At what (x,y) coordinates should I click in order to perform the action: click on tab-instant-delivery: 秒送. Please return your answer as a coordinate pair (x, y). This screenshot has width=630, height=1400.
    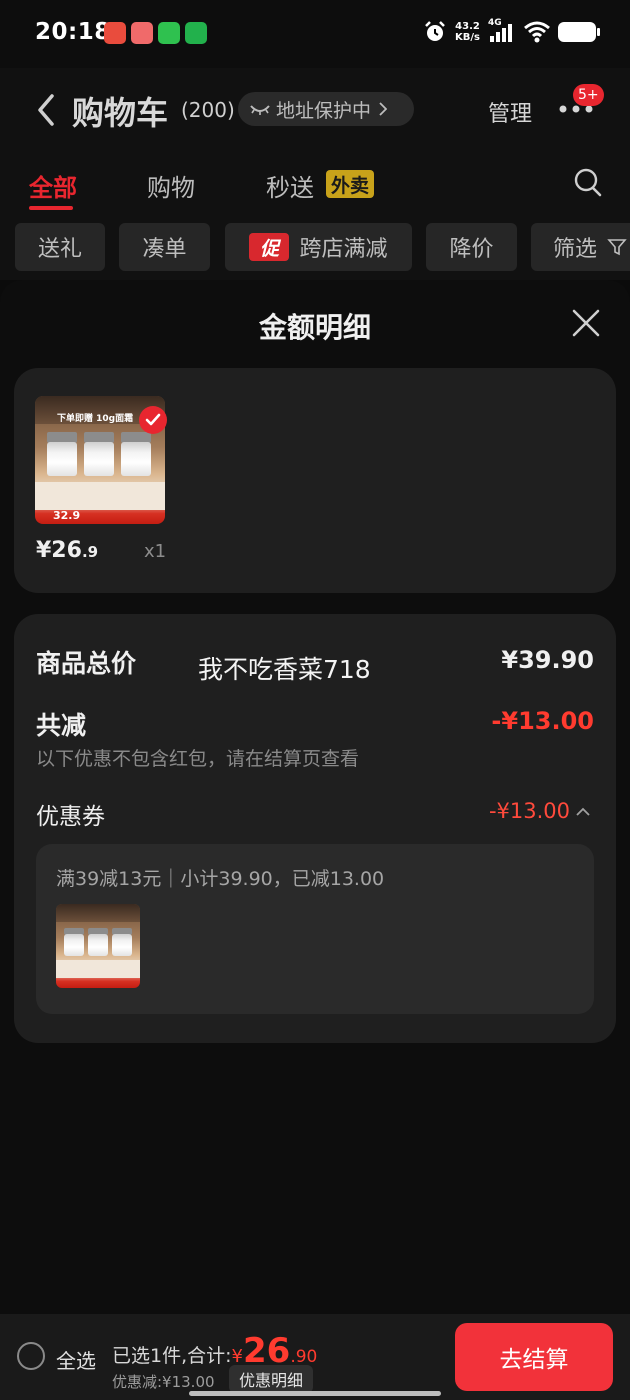
    Looking at the image, I should click on (290, 185).